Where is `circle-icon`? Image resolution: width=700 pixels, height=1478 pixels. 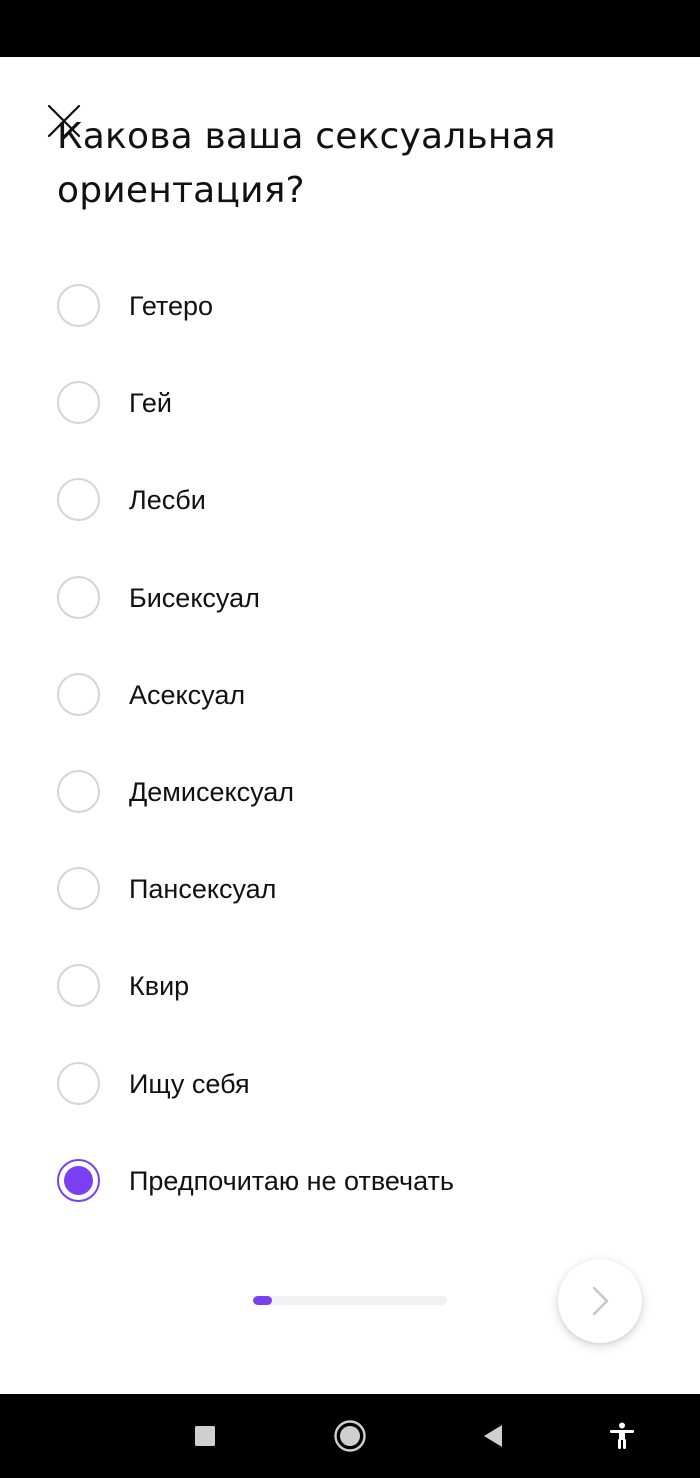 circle-icon is located at coordinates (350, 1436).